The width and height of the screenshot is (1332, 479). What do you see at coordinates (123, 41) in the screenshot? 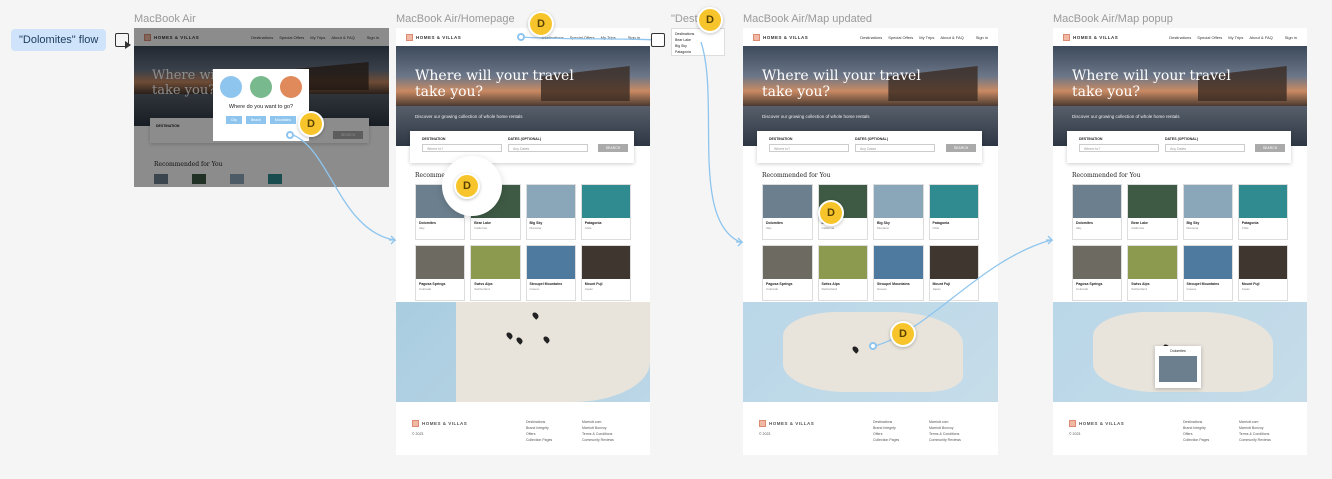
I see `play-flow-icon` at bounding box center [123, 41].